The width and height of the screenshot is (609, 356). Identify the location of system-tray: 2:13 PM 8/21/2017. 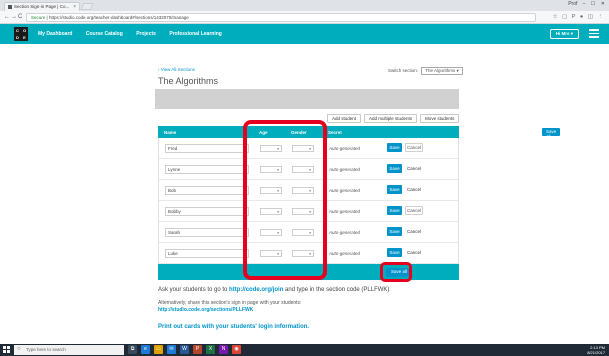
(596, 350).